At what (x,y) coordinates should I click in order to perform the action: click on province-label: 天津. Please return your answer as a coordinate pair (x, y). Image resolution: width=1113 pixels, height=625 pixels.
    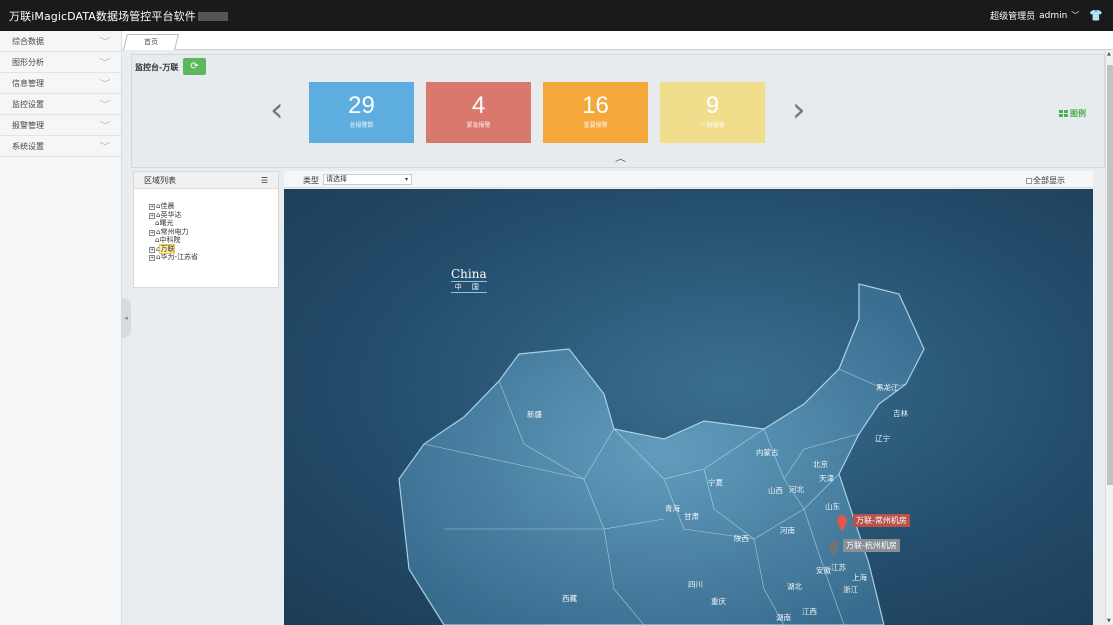
    Looking at the image, I should click on (826, 478).